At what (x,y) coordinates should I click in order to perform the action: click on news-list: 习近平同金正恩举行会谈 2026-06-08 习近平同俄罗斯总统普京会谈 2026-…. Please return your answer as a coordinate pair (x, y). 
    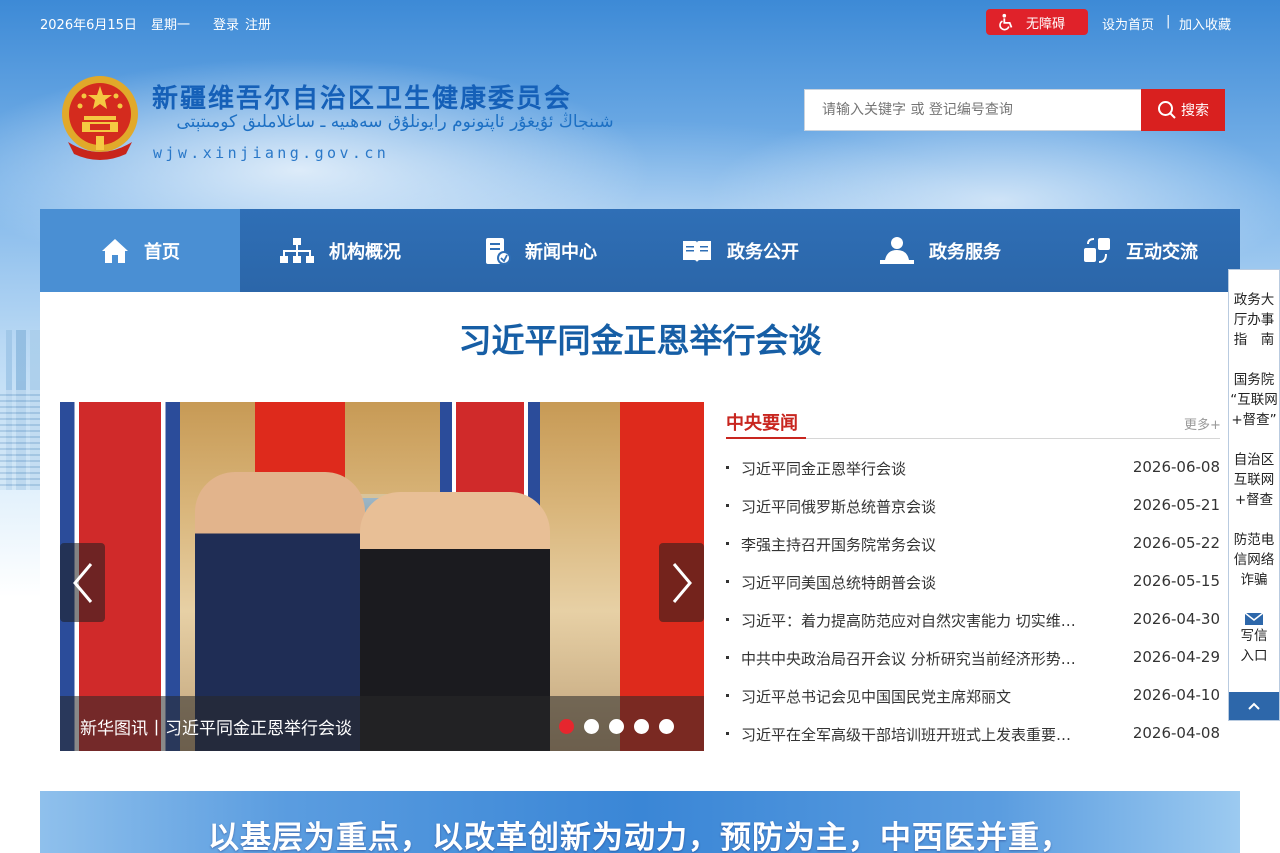
    Looking at the image, I should click on (973, 601).